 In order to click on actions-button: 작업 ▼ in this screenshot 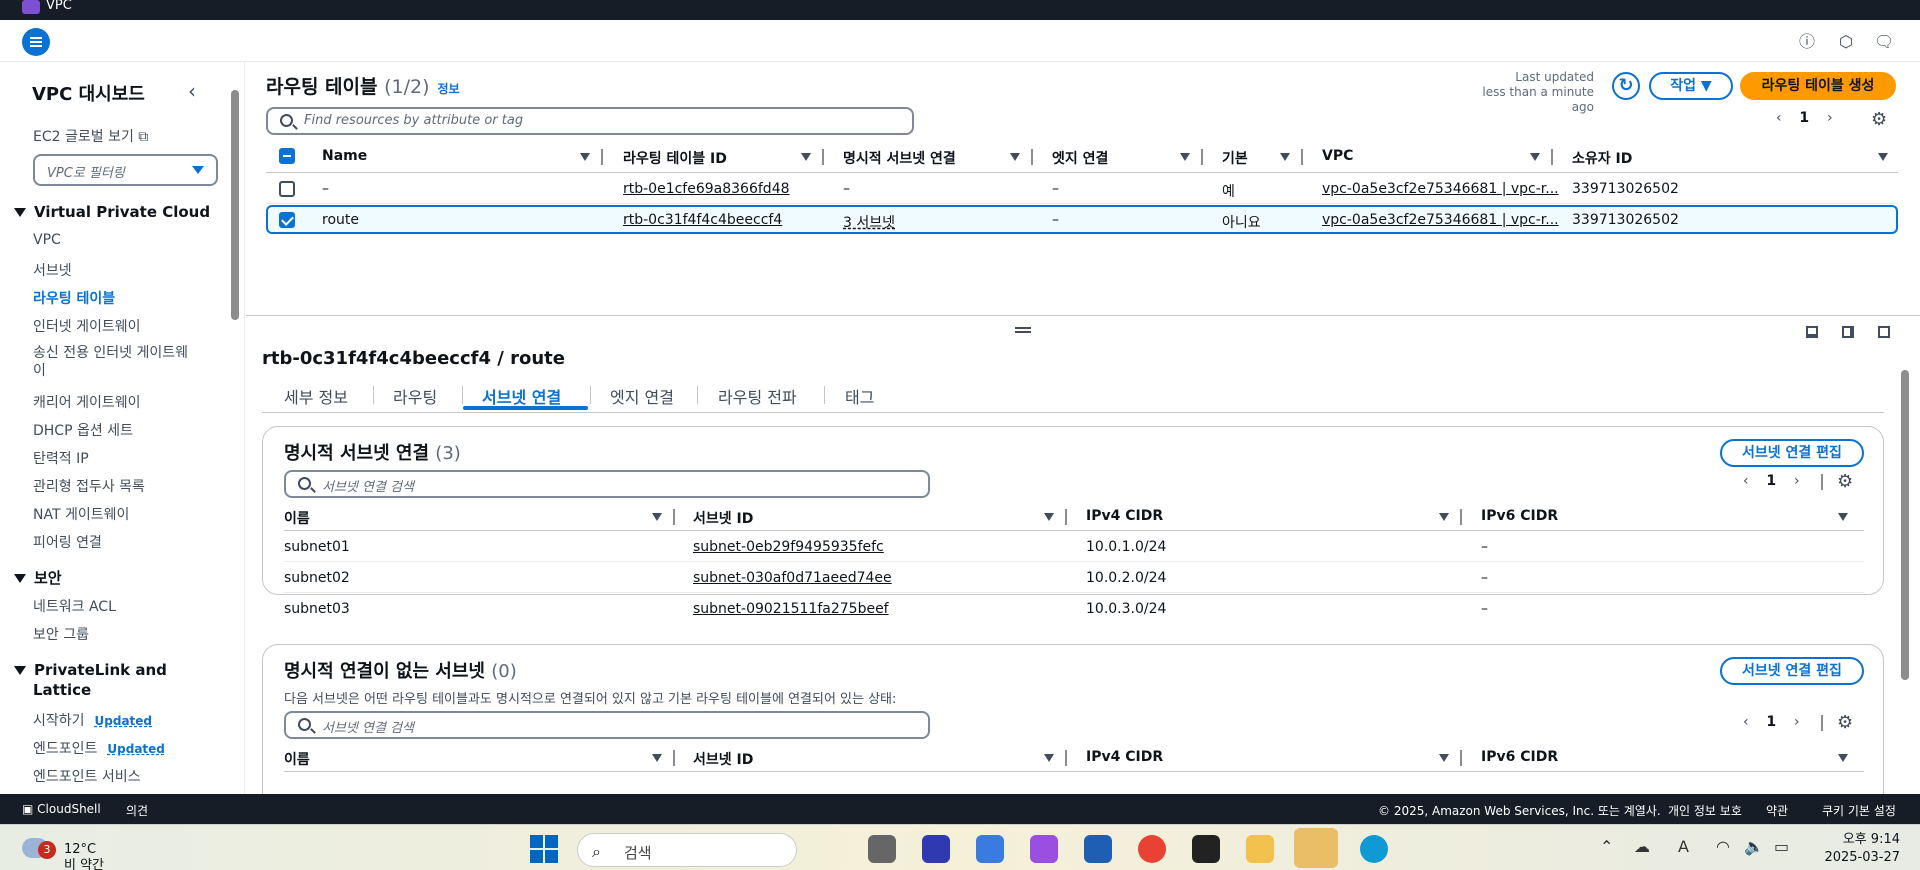, I will do `click(1691, 86)`.